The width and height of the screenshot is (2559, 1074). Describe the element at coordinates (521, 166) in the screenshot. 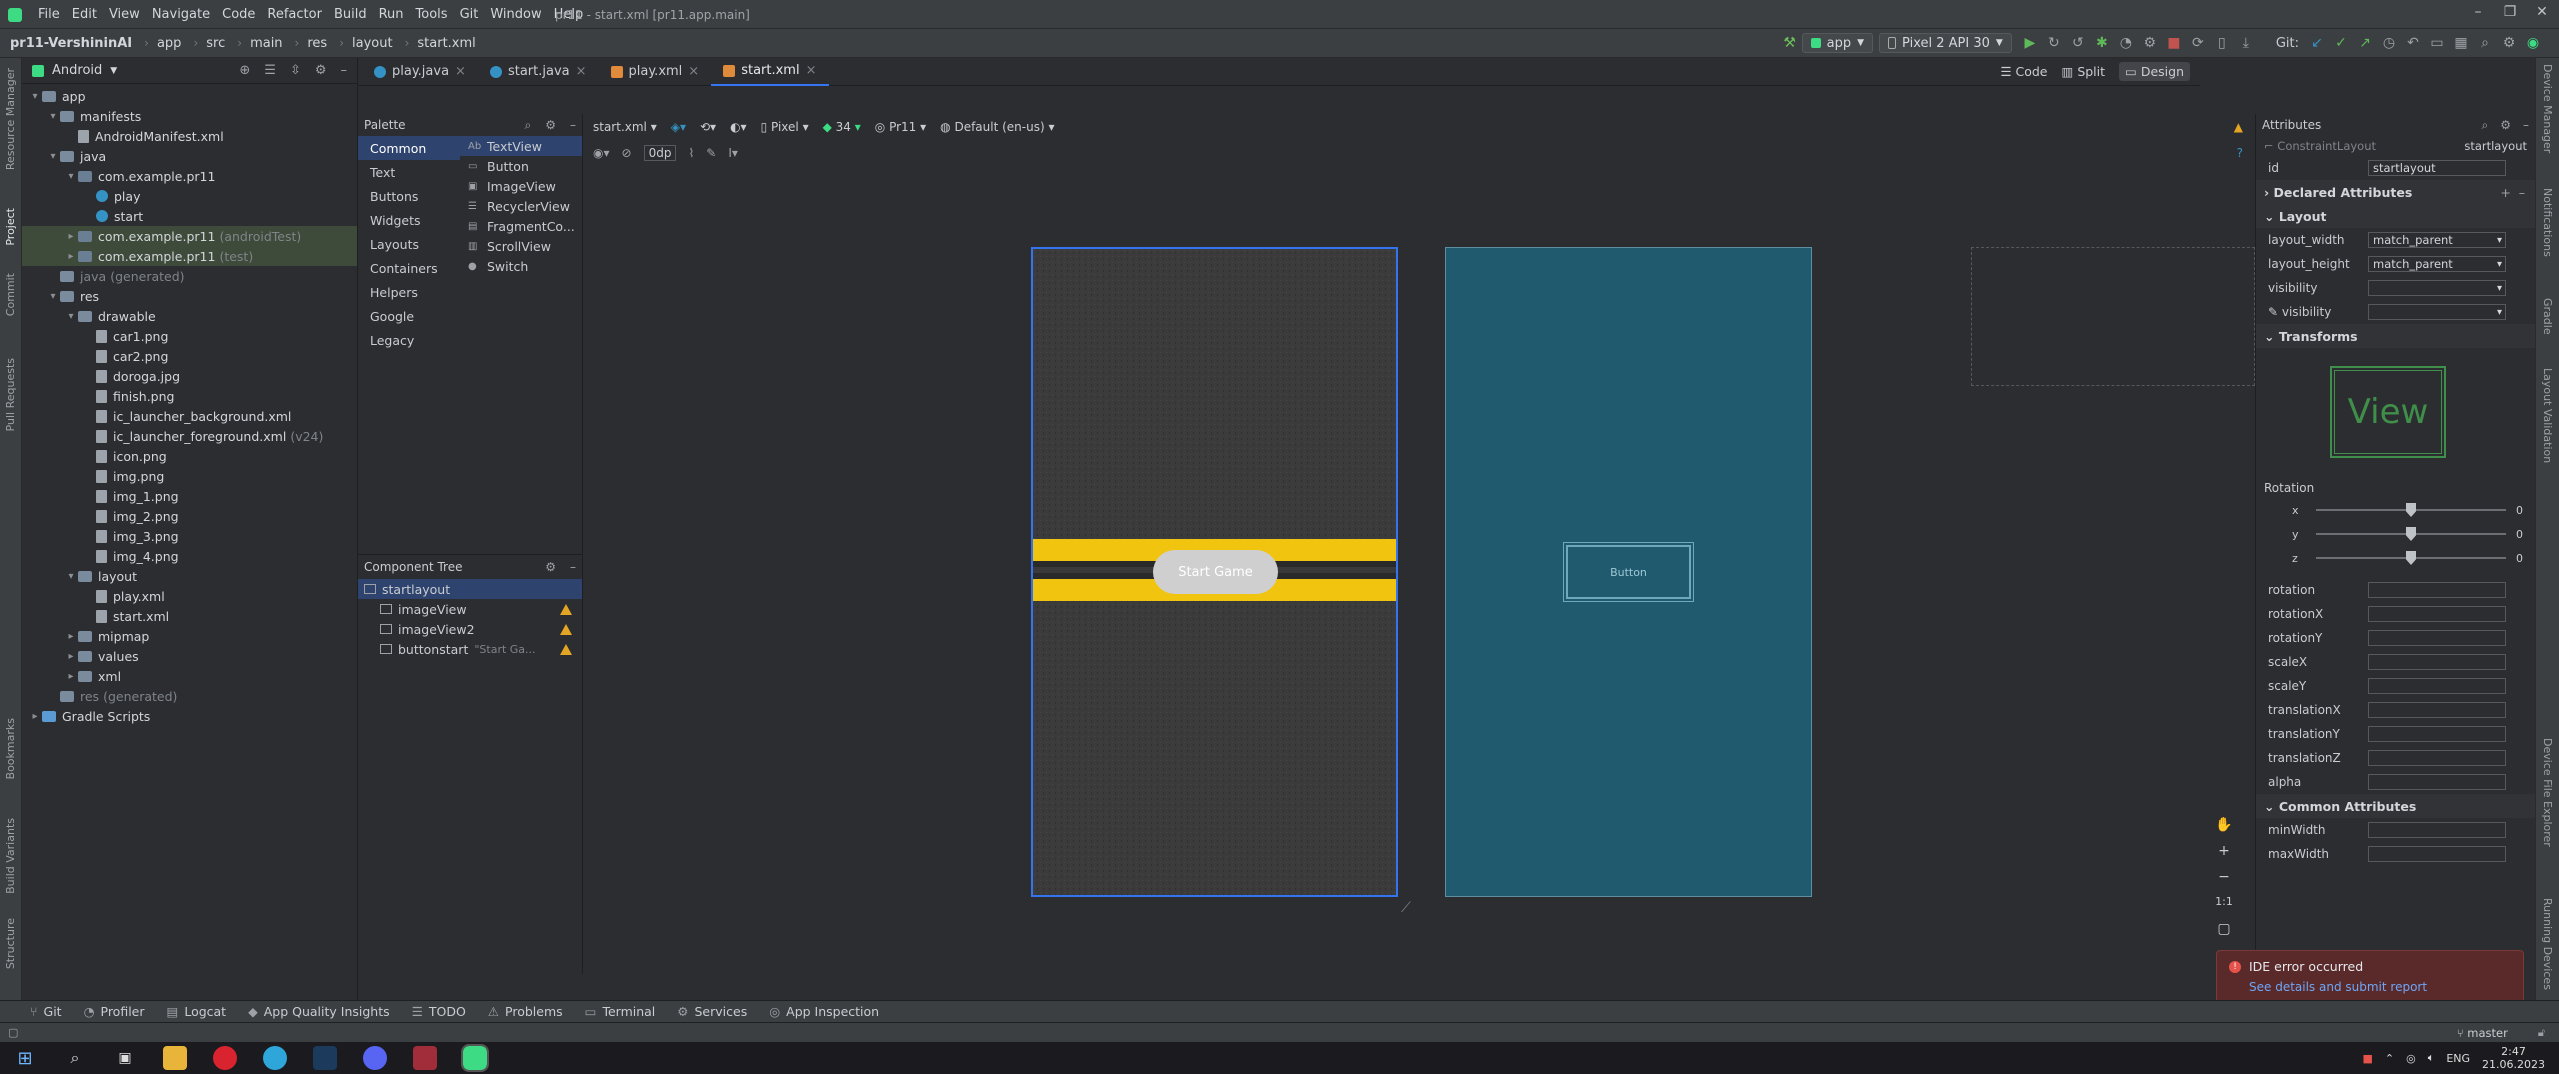

I see `palette-item-button: ▭ Button` at that location.